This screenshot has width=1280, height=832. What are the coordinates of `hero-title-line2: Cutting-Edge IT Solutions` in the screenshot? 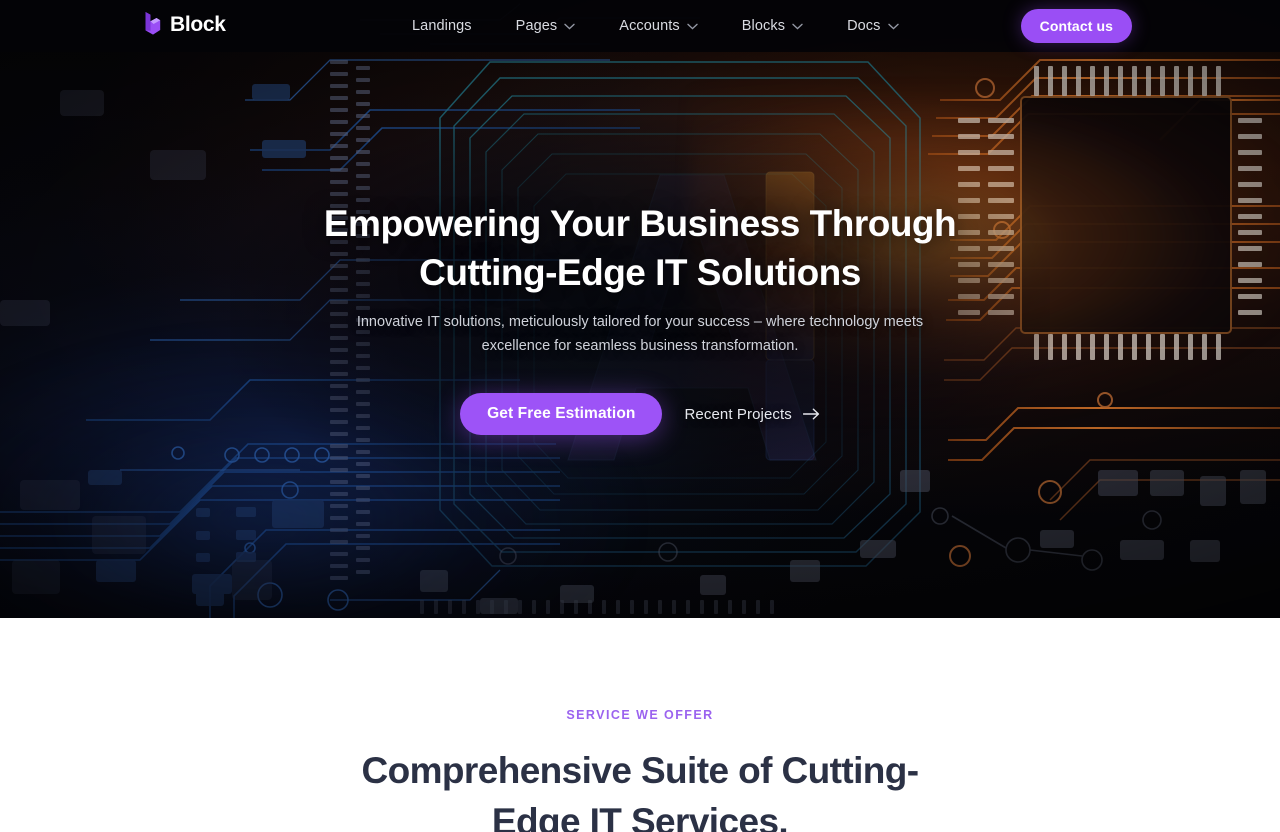 It's located at (640, 272).